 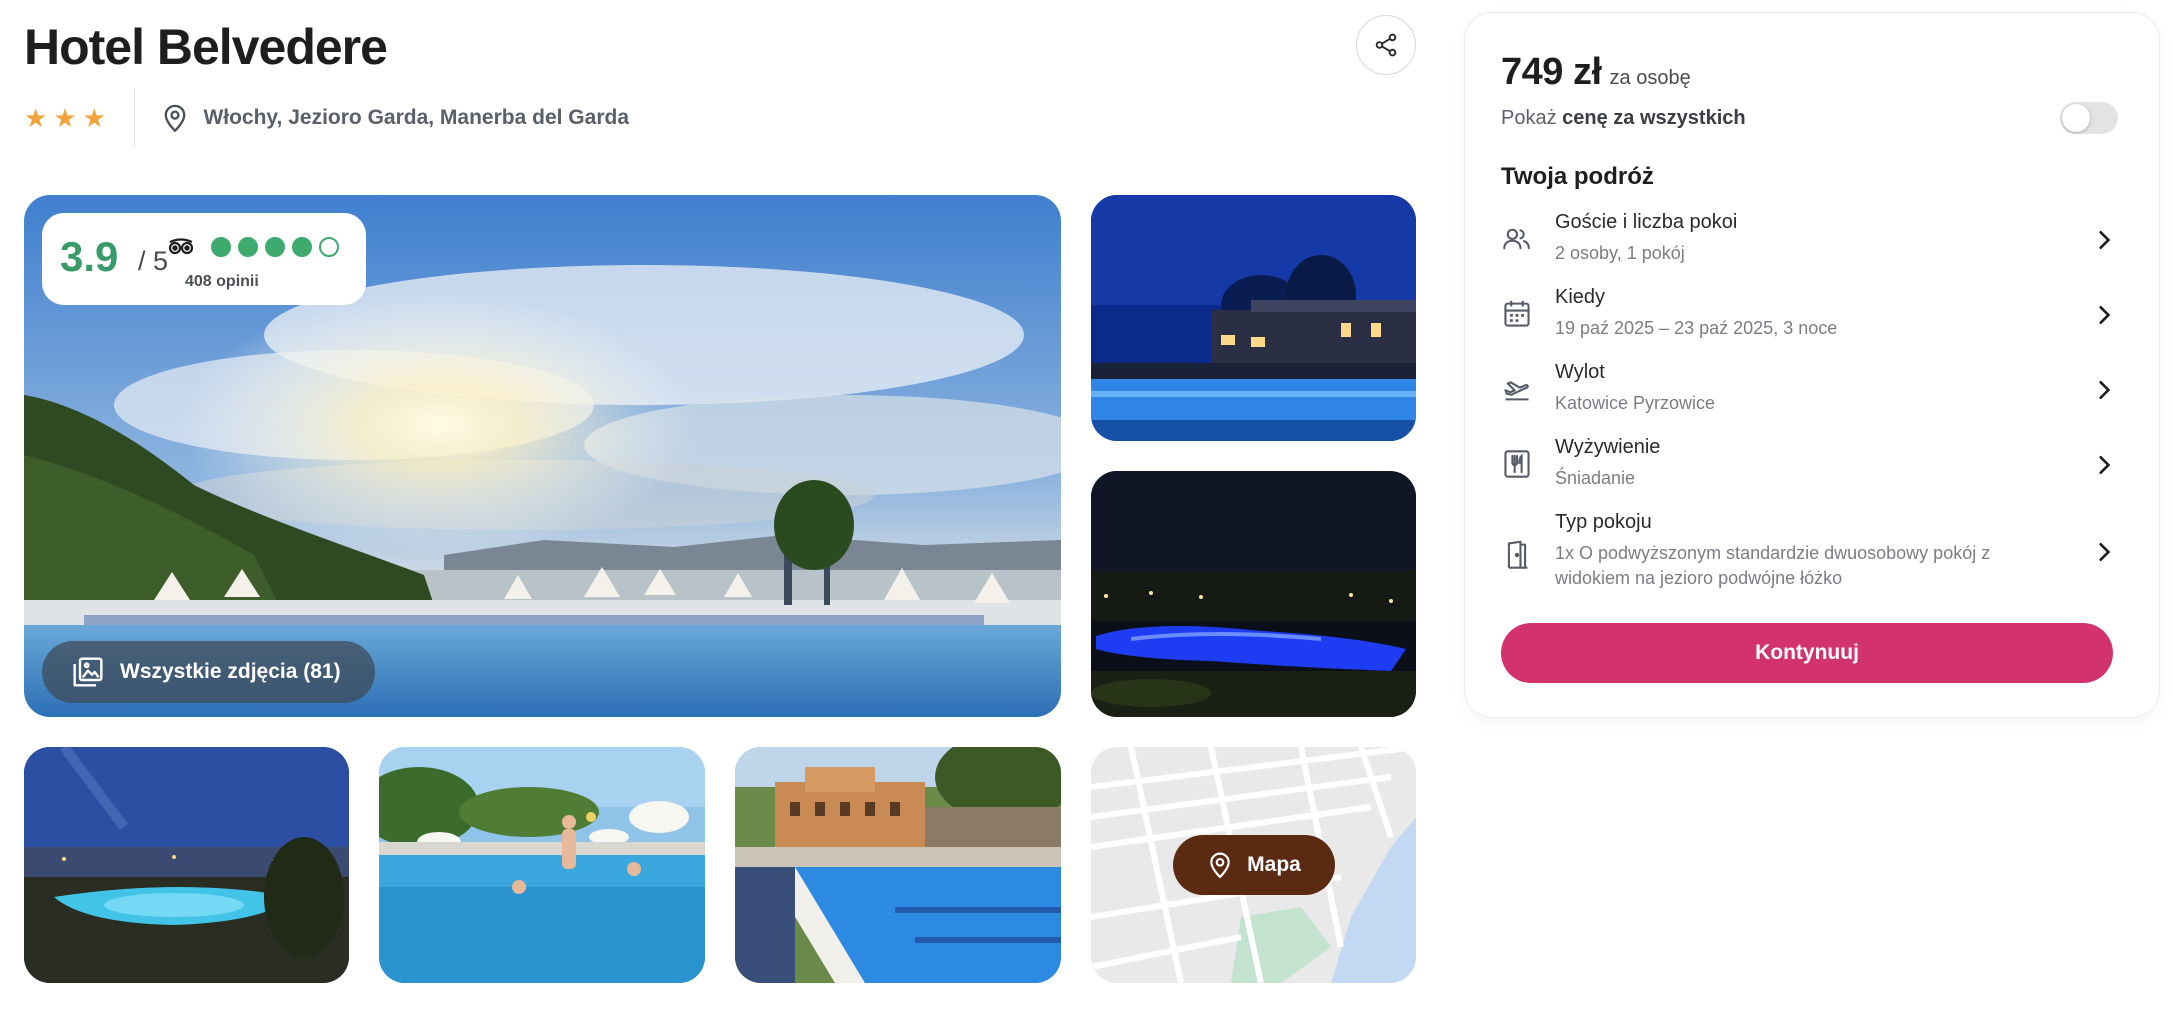 I want to click on photo-pool-volleyball, so click(x=542, y=865).